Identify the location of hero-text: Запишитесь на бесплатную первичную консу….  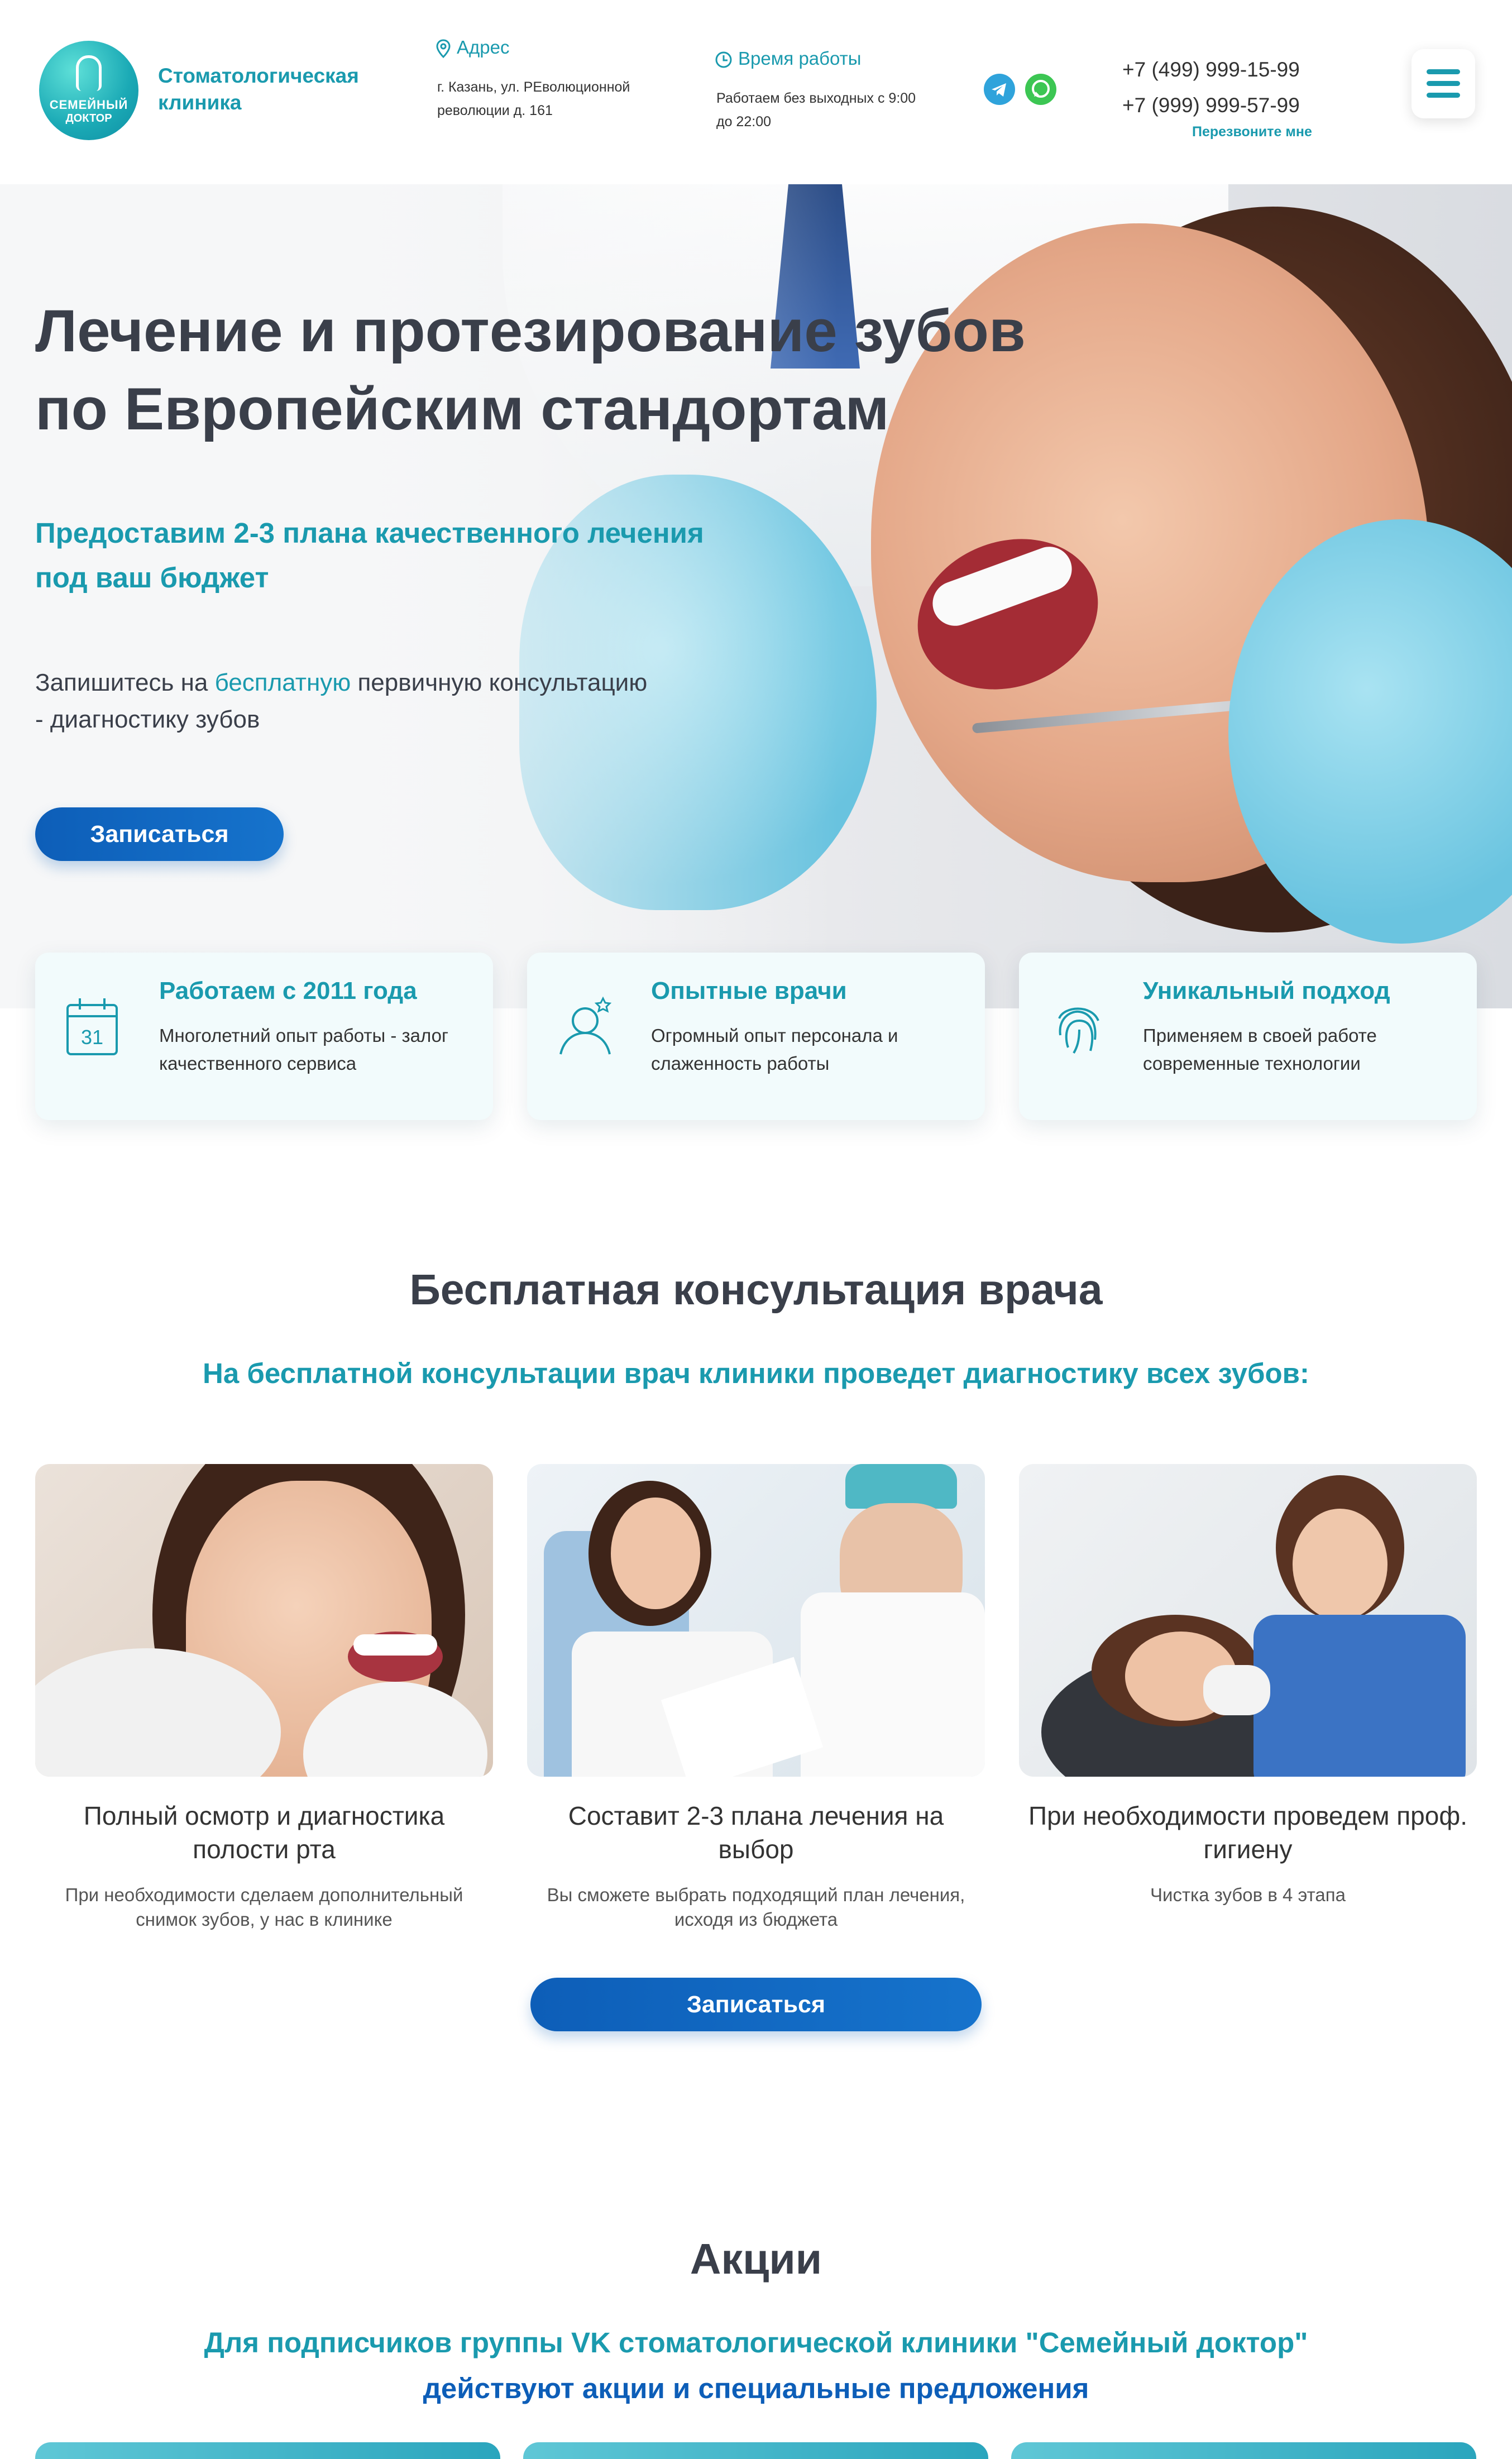
(342, 701).